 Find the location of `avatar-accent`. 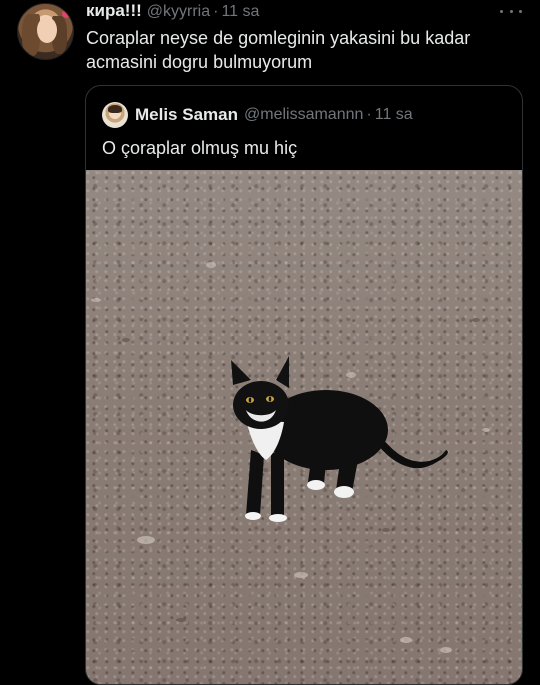

avatar-accent is located at coordinates (66, 14).